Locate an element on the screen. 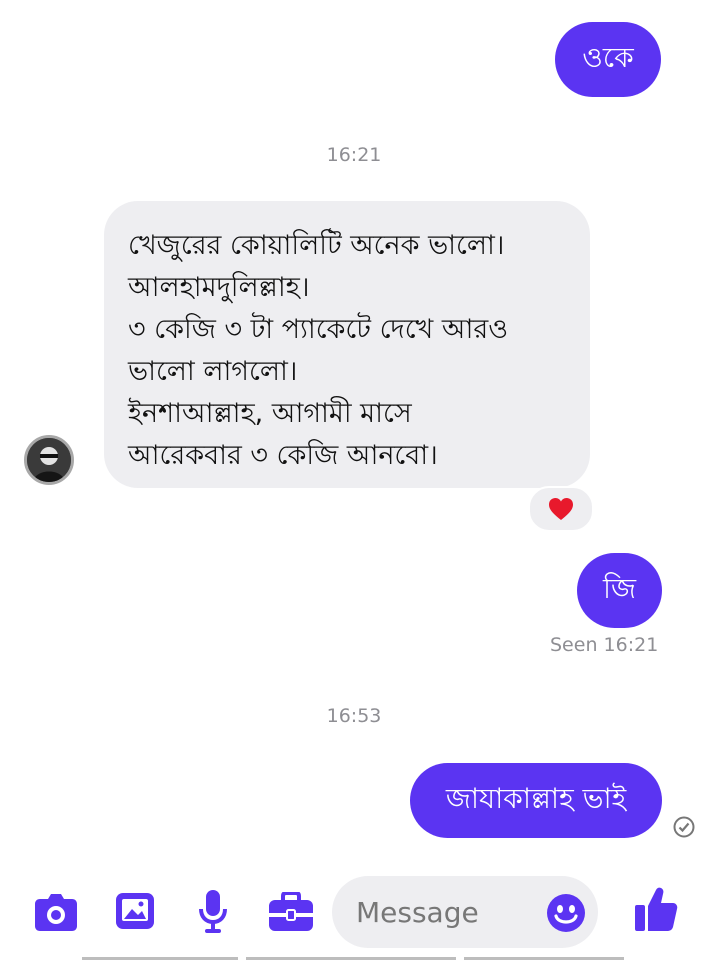  message-text: ওকে is located at coordinates (608, 57).